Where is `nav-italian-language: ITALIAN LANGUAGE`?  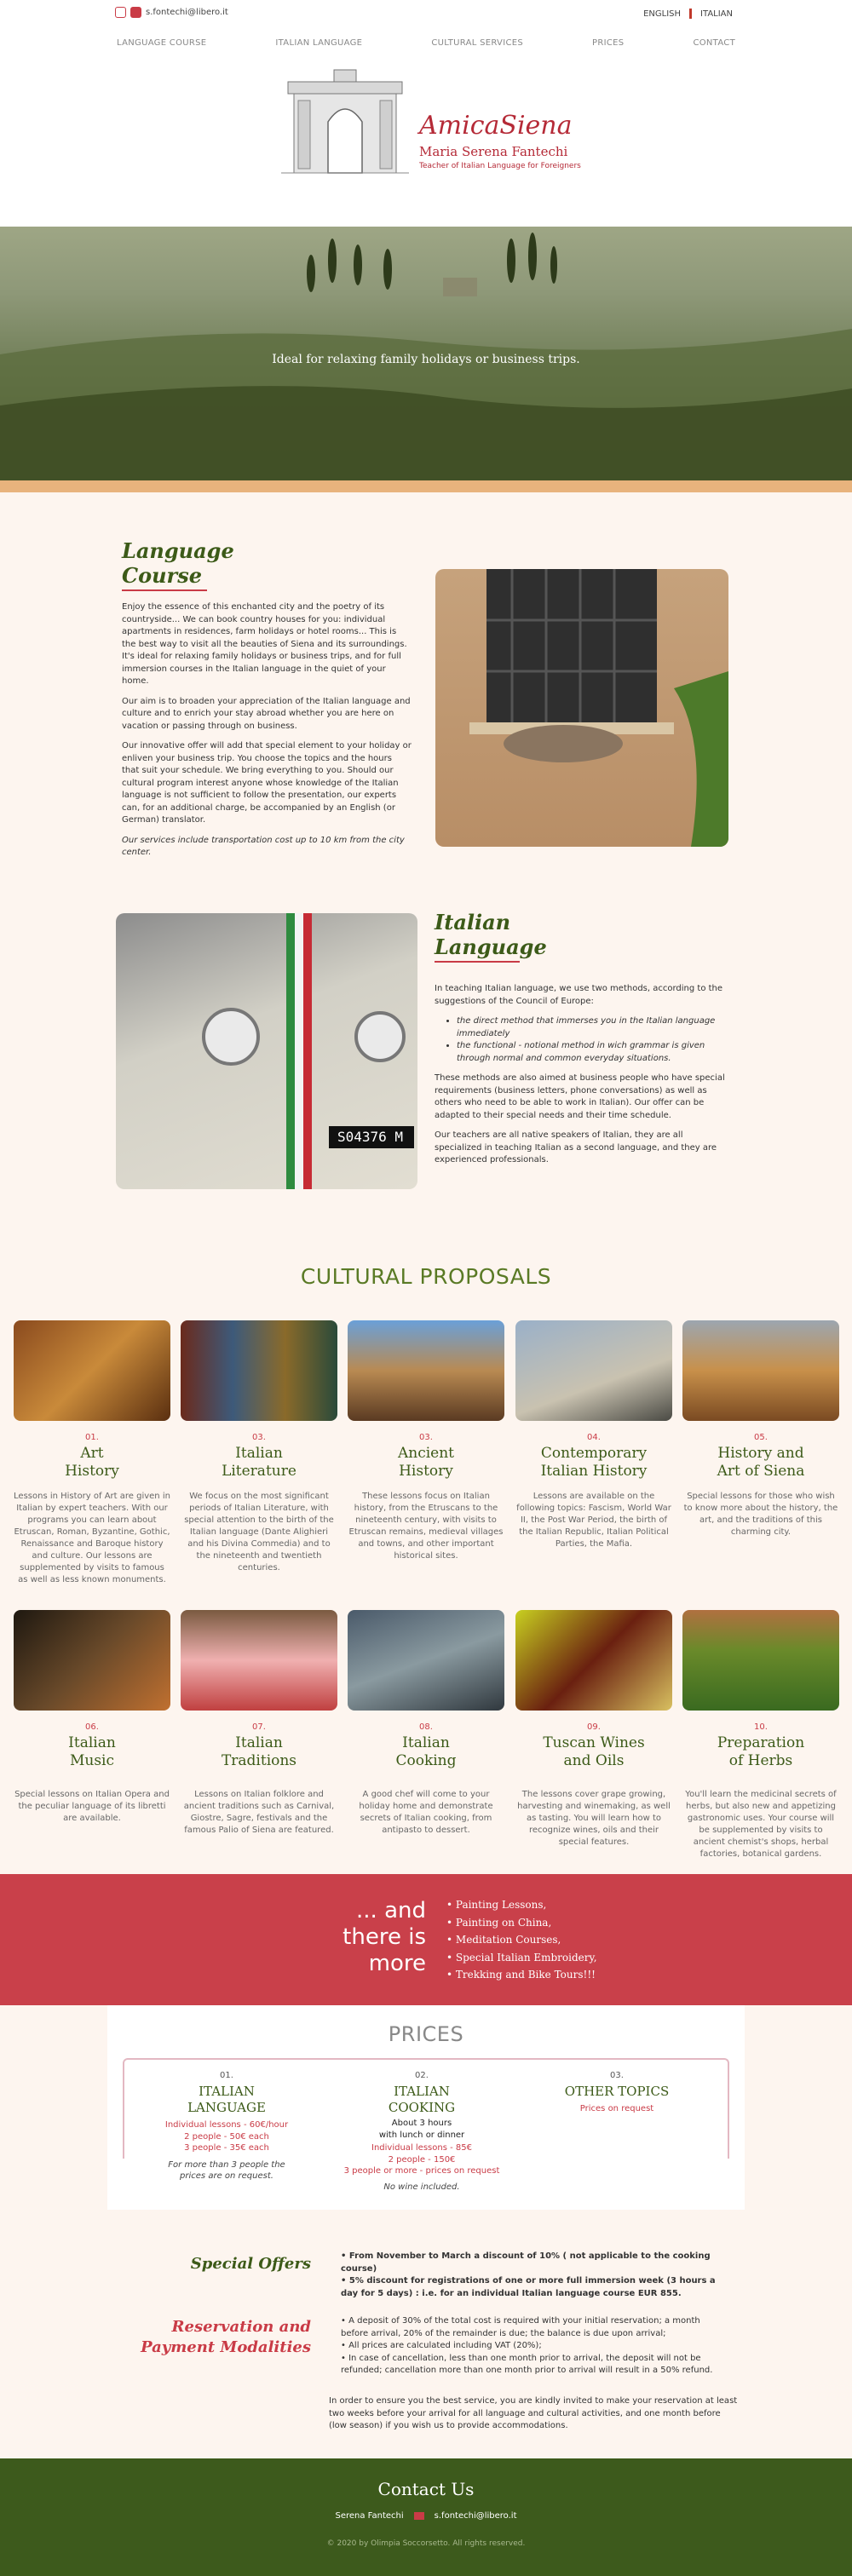
nav-italian-language: ITALIAN LANGUAGE is located at coordinates (318, 43).